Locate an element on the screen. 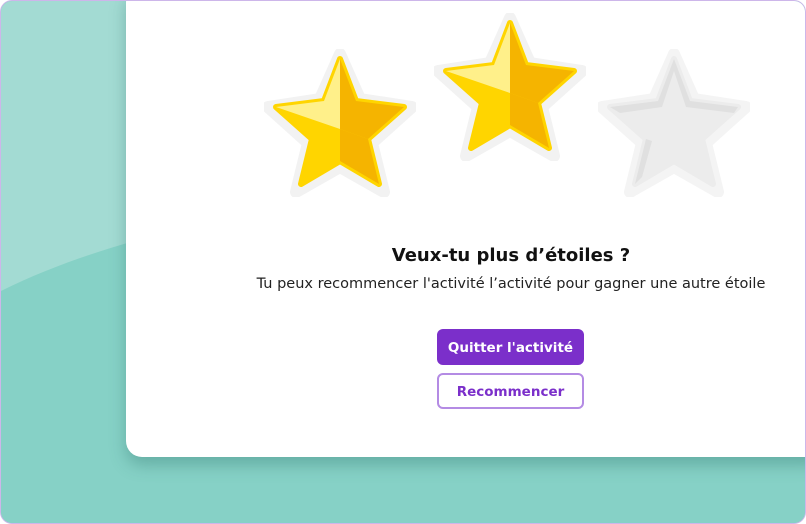 The width and height of the screenshot is (806, 524). quit-activity-button: Quitter l'activité is located at coordinates (510, 347).